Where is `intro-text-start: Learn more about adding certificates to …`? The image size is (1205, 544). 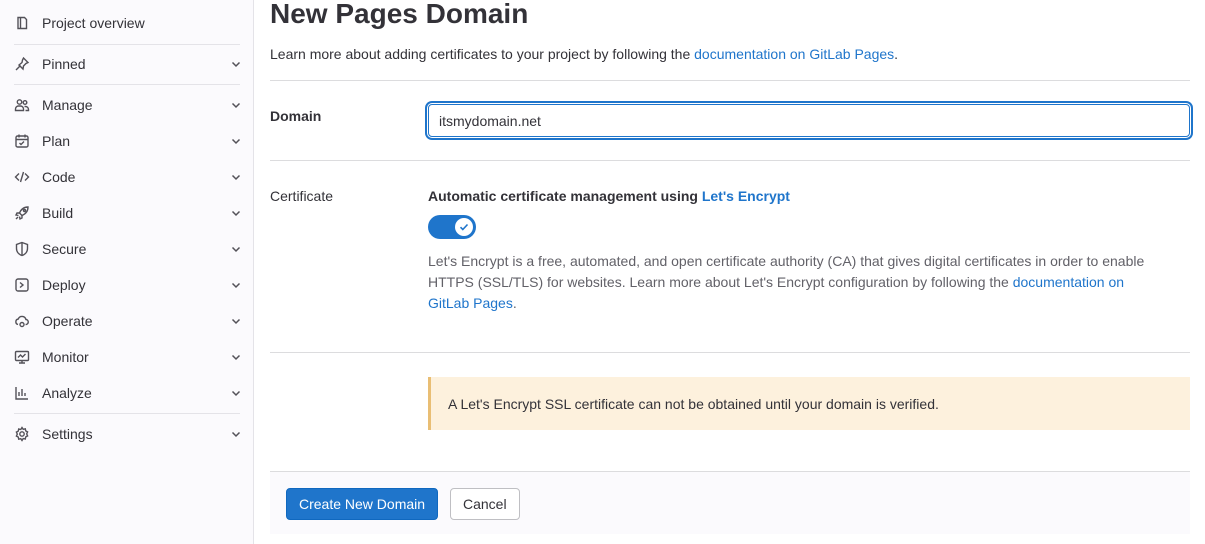
intro-text-start: Learn more about adding certificates to … is located at coordinates (482, 54).